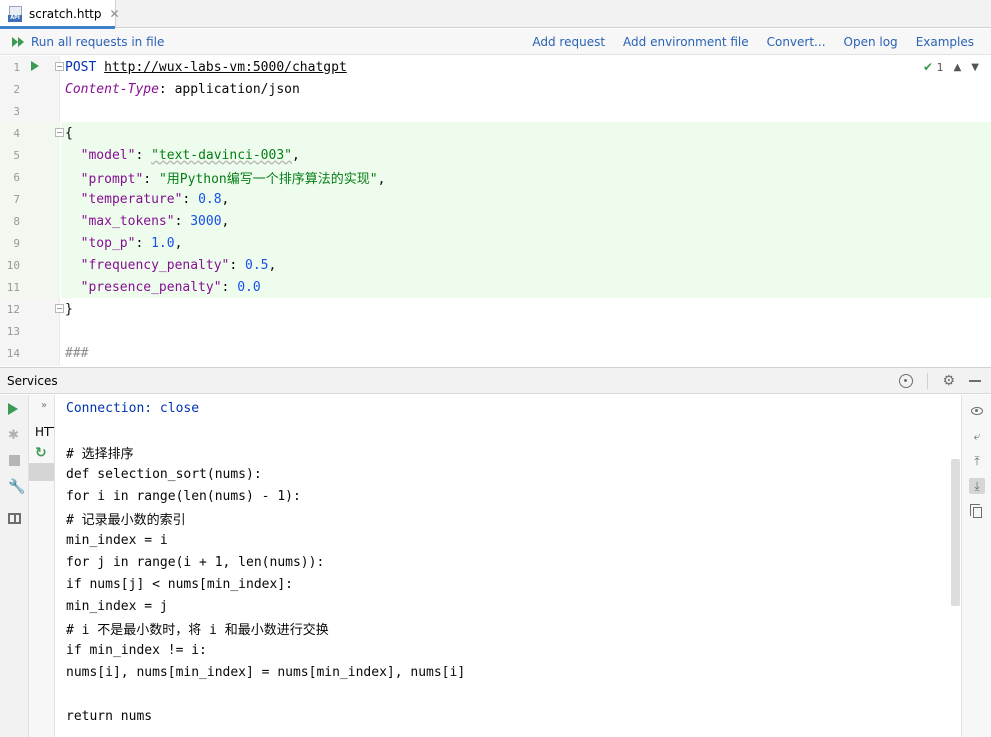 This screenshot has height=737, width=991. What do you see at coordinates (268, 179) in the screenshot?
I see `json-value: "用Python编写一个排序算法的实现"` at bounding box center [268, 179].